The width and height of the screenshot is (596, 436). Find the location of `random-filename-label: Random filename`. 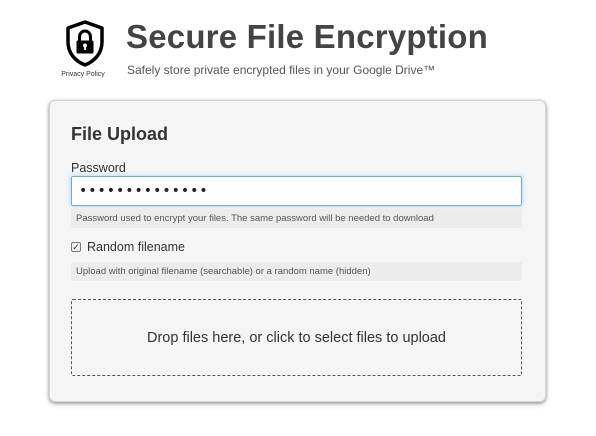

random-filename-label: Random filename is located at coordinates (136, 247).